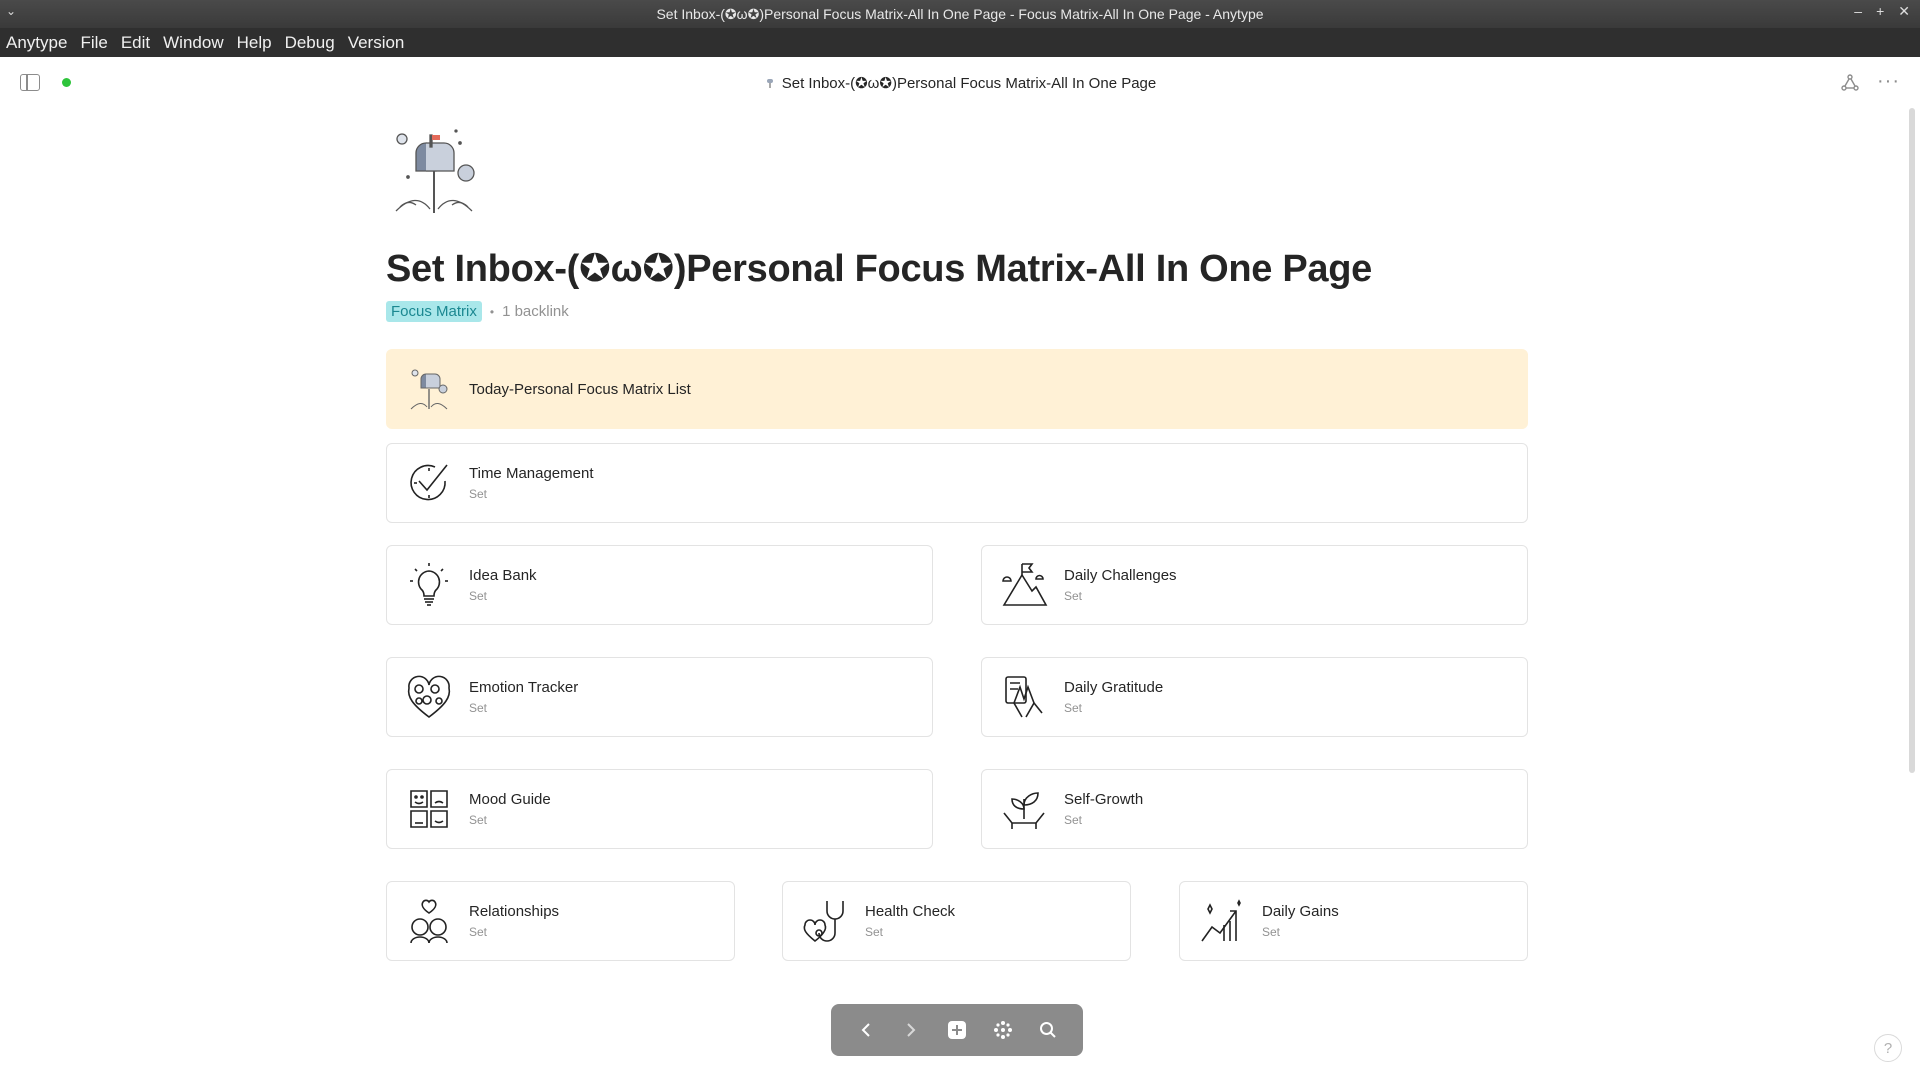 The width and height of the screenshot is (1920, 1080). I want to click on card-title: Daily Gains, so click(1300, 911).